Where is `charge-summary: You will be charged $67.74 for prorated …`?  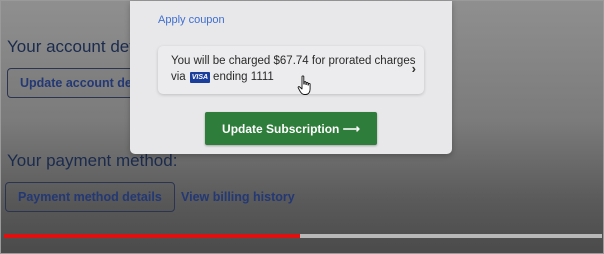 charge-summary: You will be charged $67.74 for prorated … is located at coordinates (291, 70).